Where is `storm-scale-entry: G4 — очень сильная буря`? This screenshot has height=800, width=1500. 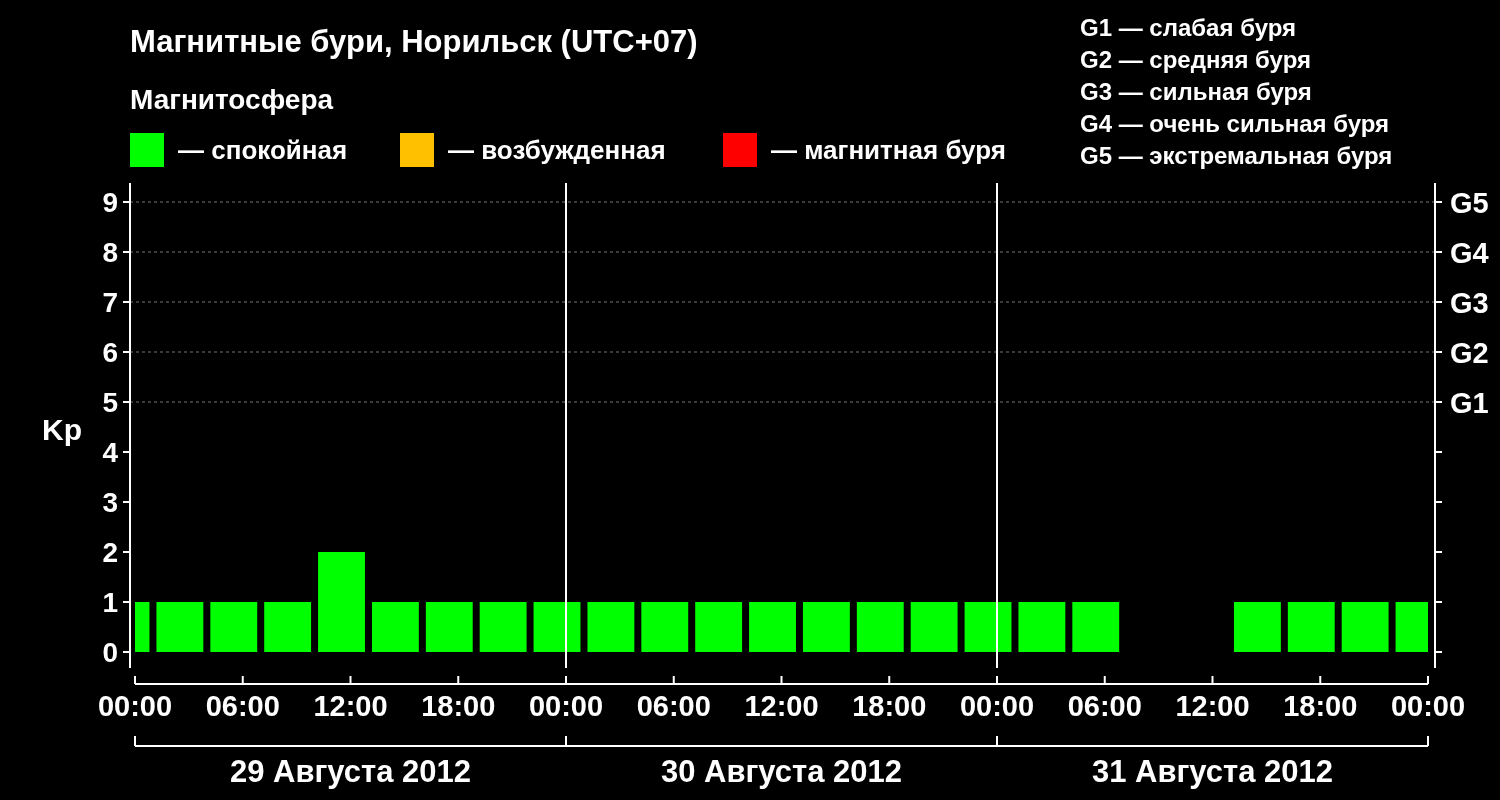 storm-scale-entry: G4 — очень сильная буря is located at coordinates (1235, 124).